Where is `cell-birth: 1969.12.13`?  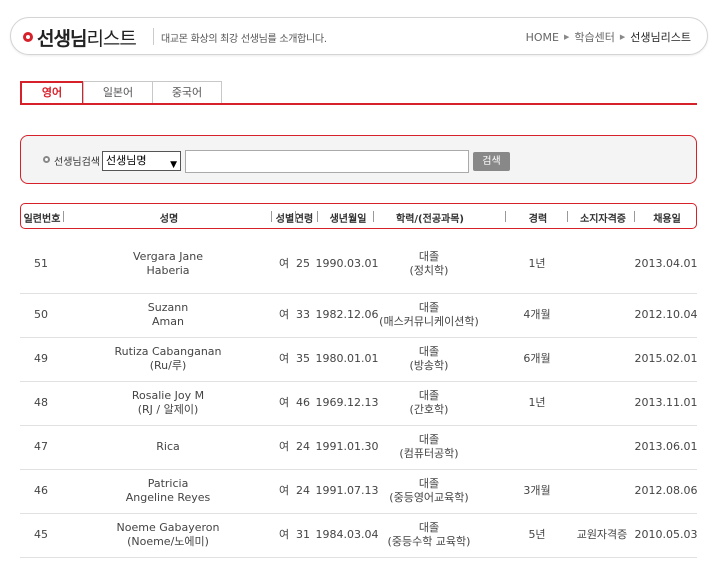 cell-birth: 1969.12.13 is located at coordinates (347, 402).